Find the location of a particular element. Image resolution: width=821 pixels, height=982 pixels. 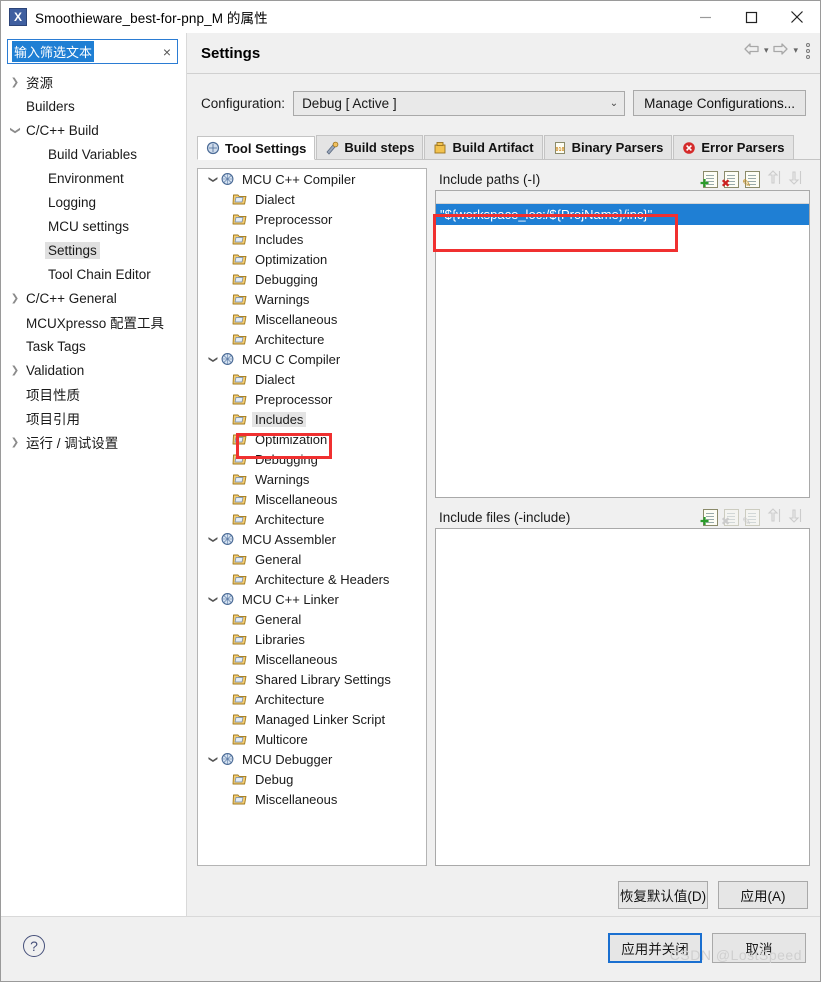

move-up-icon is located at coordinates (773, 517).